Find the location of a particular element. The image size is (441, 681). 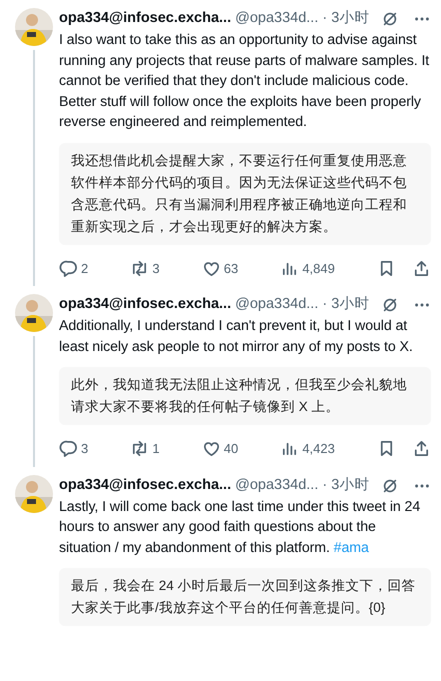

reposts-count: 1 is located at coordinates (156, 449).